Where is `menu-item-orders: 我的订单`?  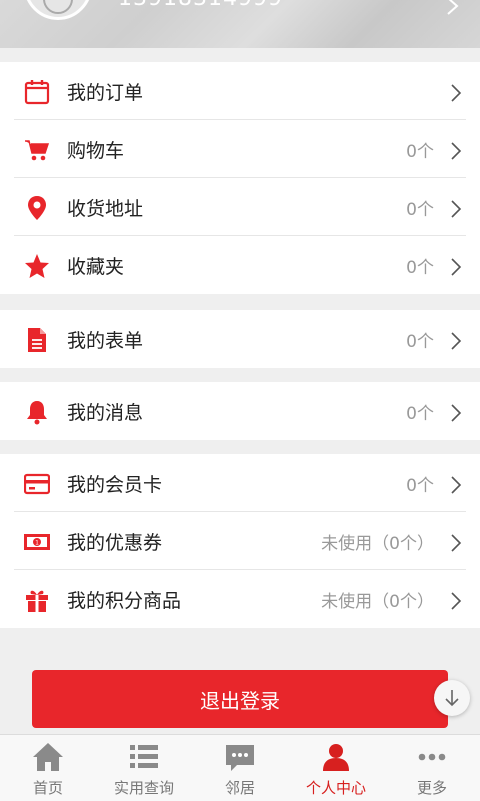
menu-item-orders: 我的订单 is located at coordinates (240, 91).